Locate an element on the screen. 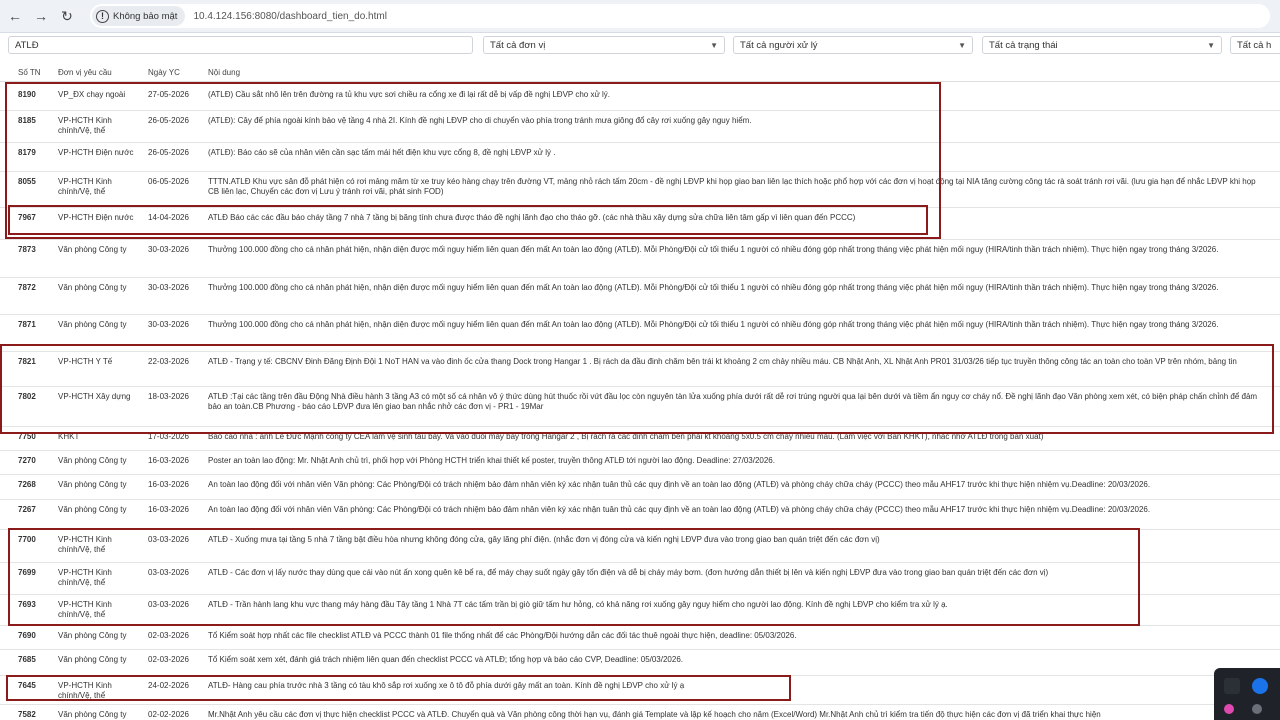  cell-date: 22-03-2026 is located at coordinates (168, 361).